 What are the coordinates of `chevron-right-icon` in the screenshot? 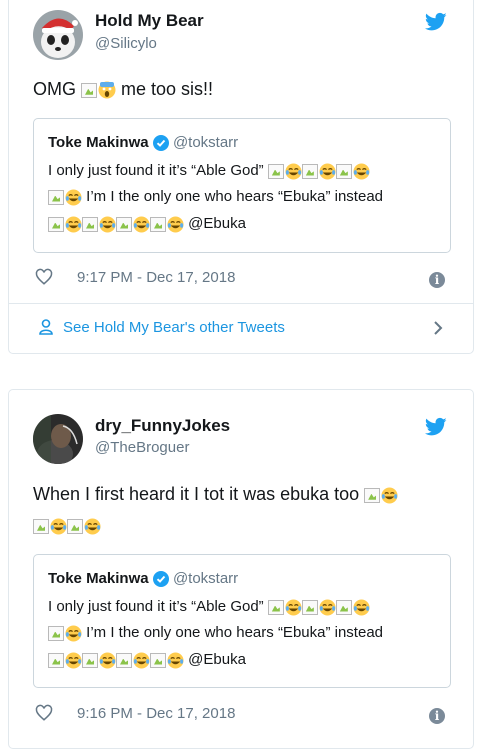 It's located at (438, 328).